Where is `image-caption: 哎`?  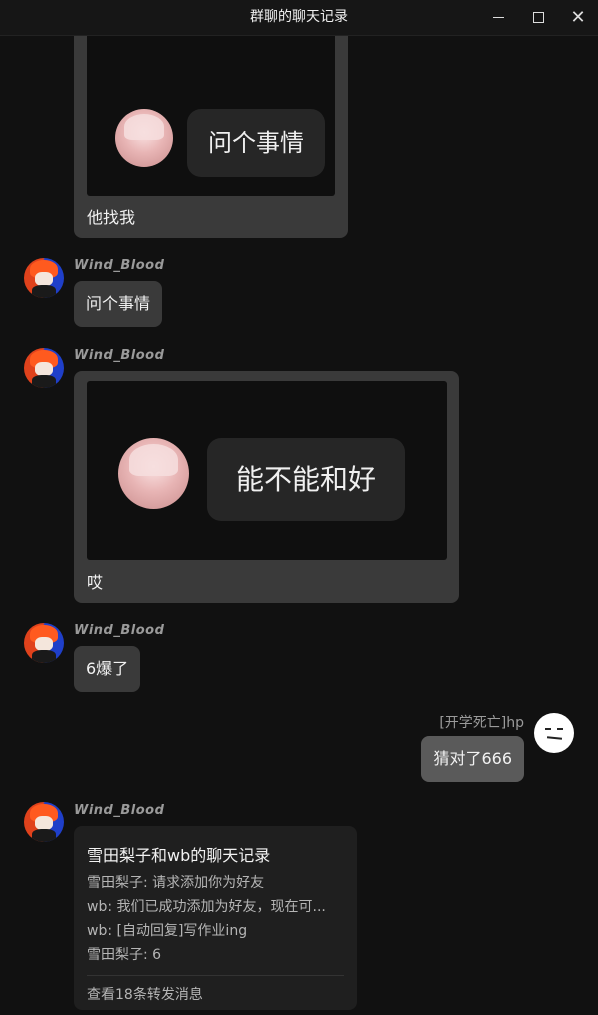
image-caption: 哎 is located at coordinates (95, 582).